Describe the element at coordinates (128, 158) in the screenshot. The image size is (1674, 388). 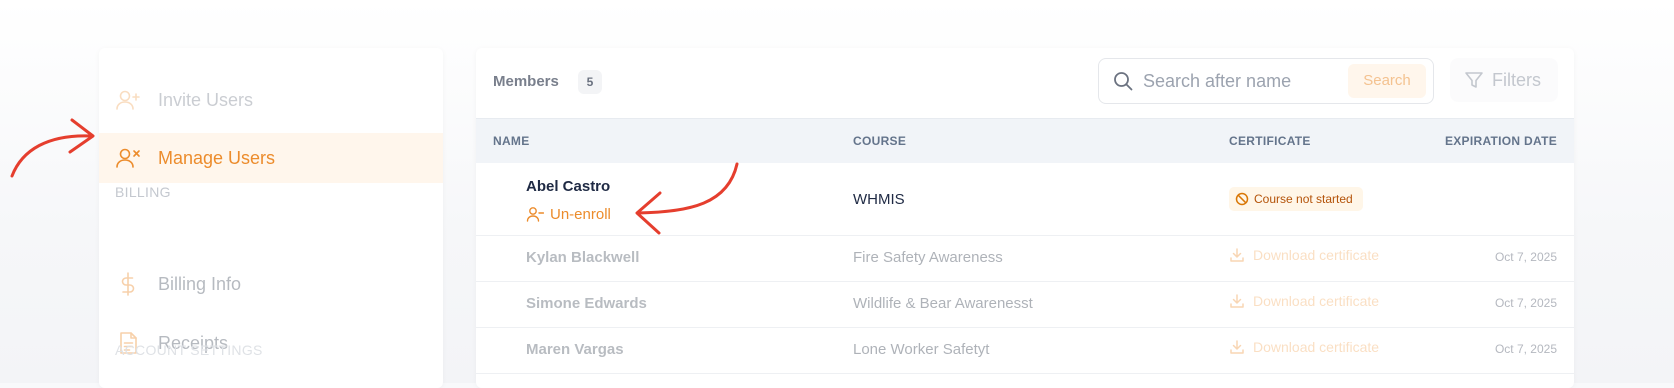
I see `user-x-icon` at that location.